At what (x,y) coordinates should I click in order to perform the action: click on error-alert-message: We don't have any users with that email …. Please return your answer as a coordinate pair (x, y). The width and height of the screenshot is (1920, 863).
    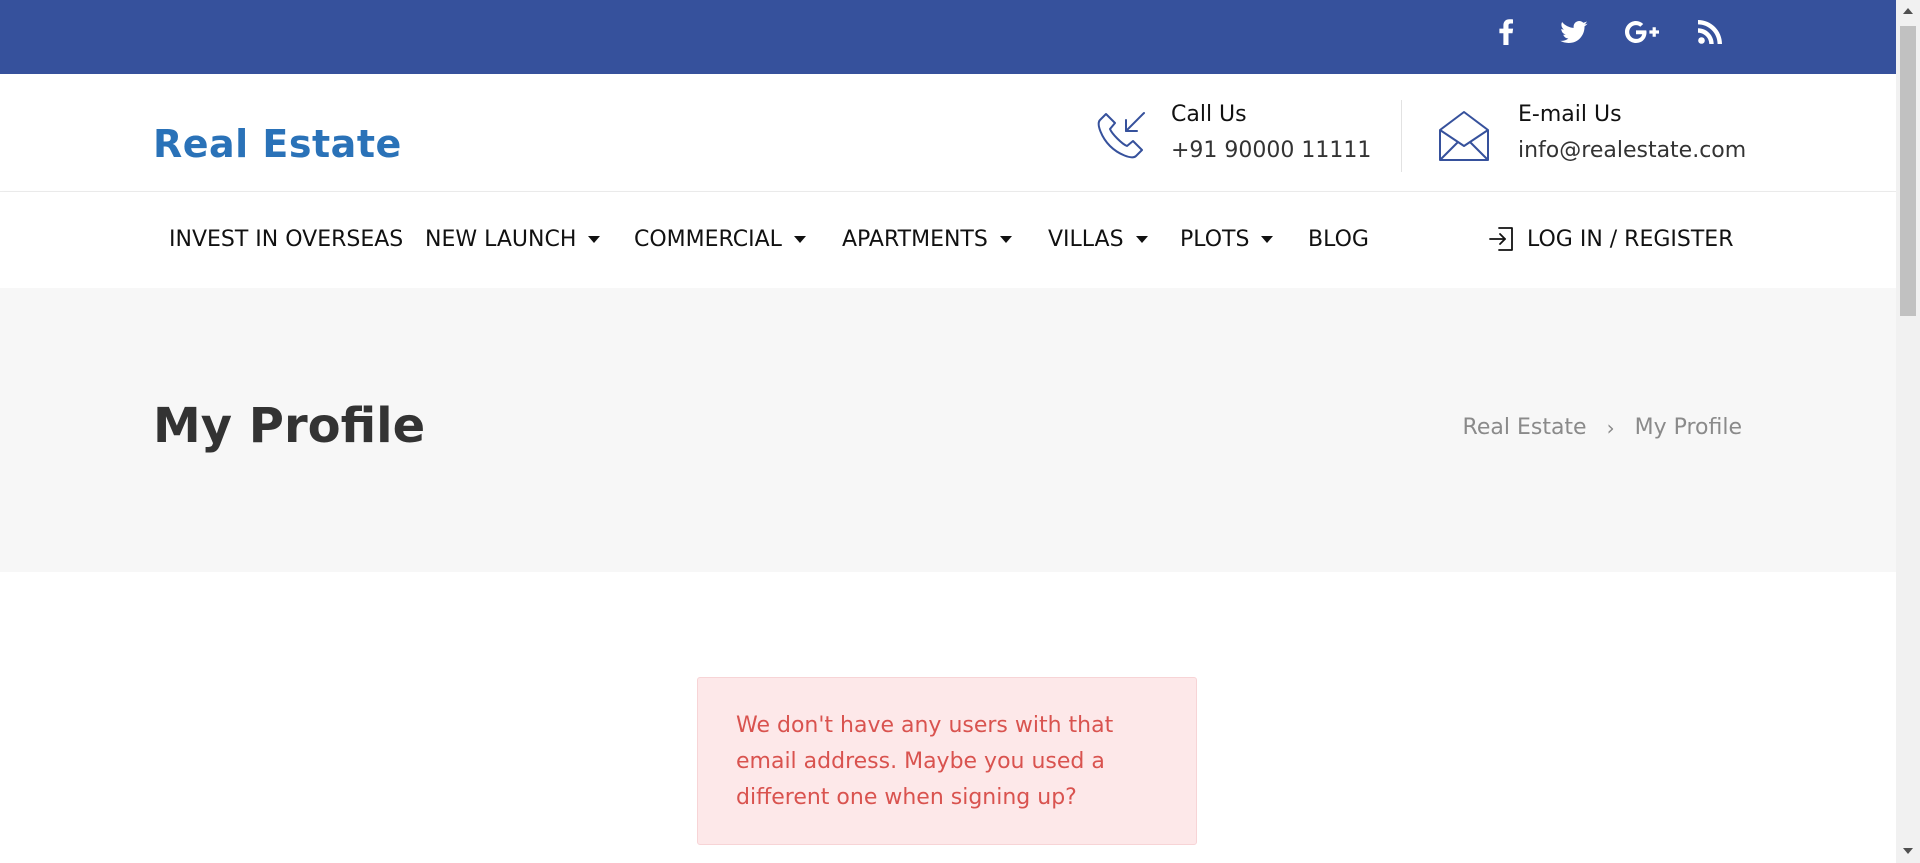
    Looking at the image, I should click on (925, 761).